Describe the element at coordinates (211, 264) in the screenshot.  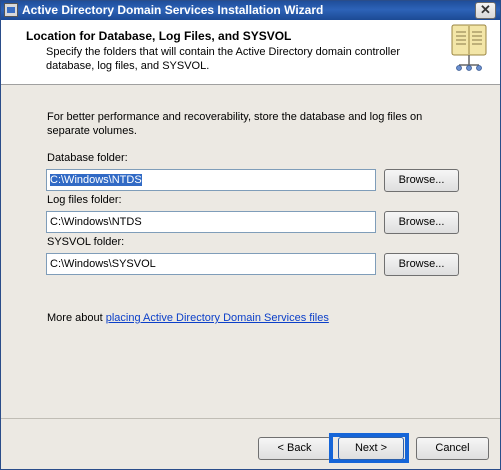
I see `sysvol-folder-input: C:\Windows\SYSVOL` at that location.